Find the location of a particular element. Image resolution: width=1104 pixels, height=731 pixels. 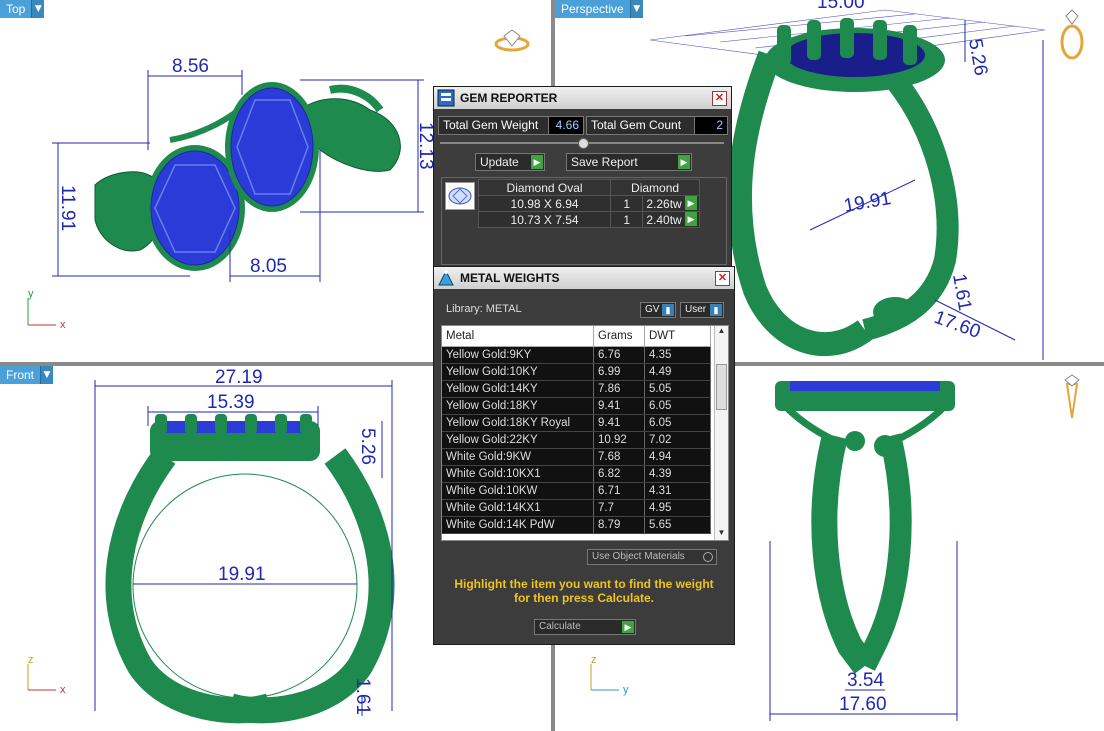

dim-label: 15.39 is located at coordinates (231, 402).